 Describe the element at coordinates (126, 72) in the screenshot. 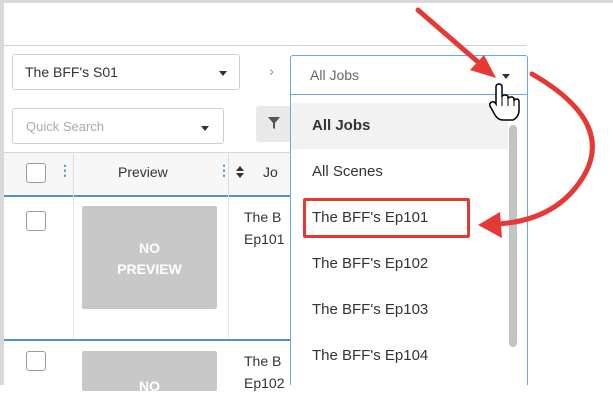

I see `season-select: The BFF's S01` at that location.